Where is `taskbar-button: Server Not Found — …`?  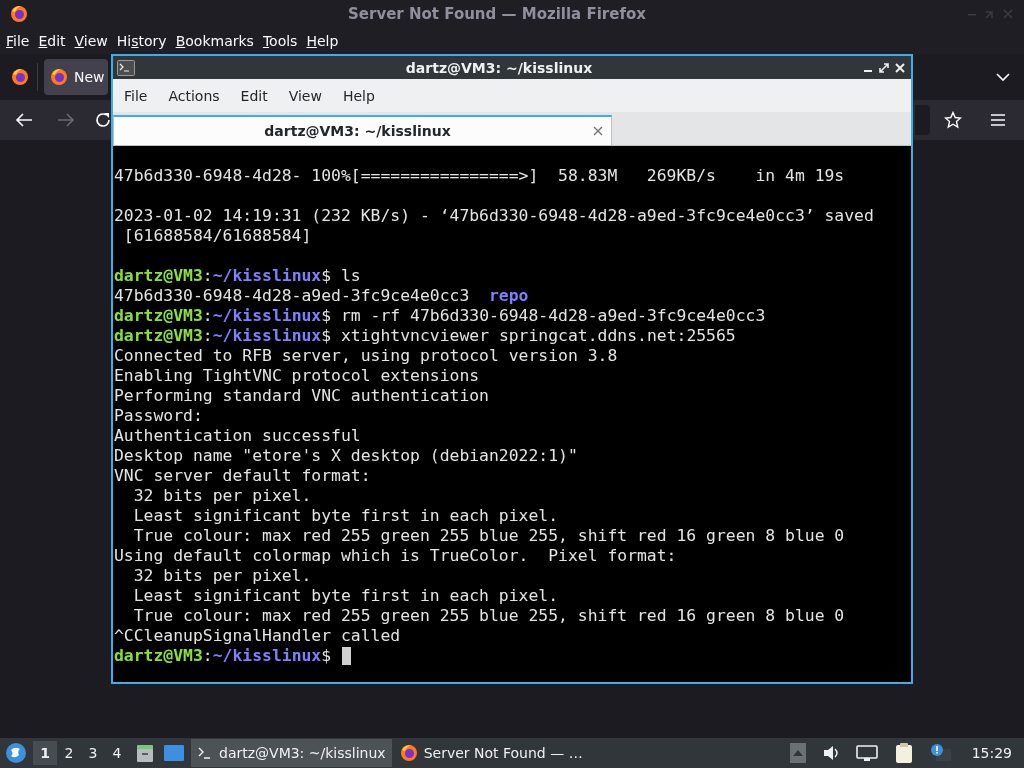 taskbar-button: Server Not Found — … is located at coordinates (491, 753).